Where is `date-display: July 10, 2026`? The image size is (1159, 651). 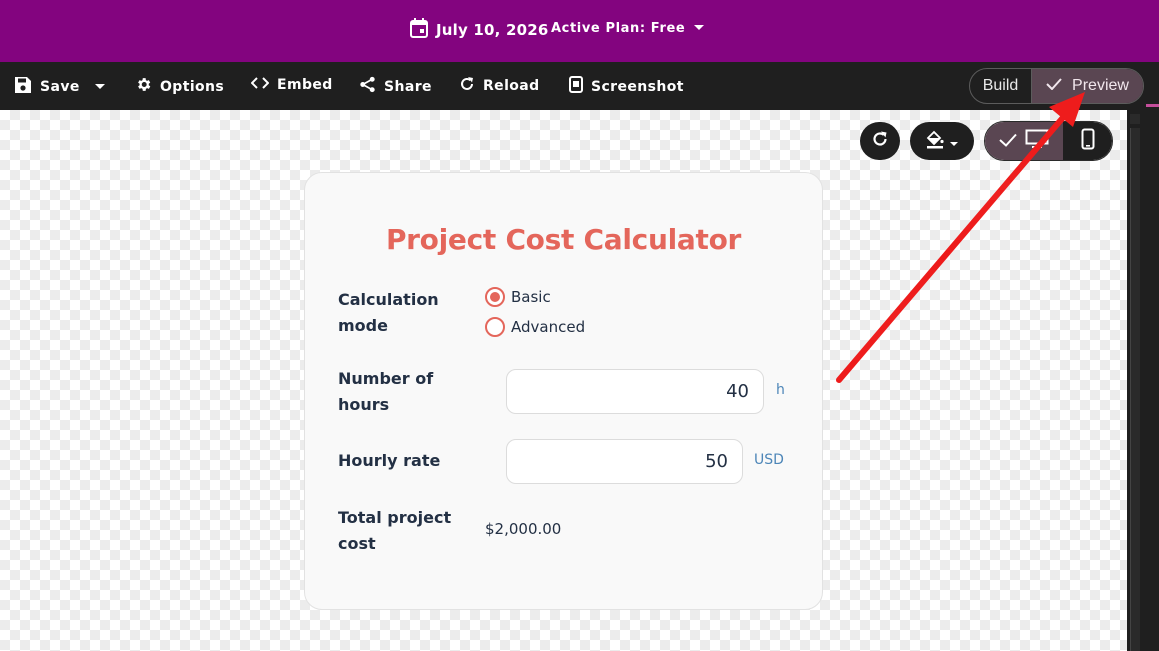 date-display: July 10, 2026 is located at coordinates (479, 30).